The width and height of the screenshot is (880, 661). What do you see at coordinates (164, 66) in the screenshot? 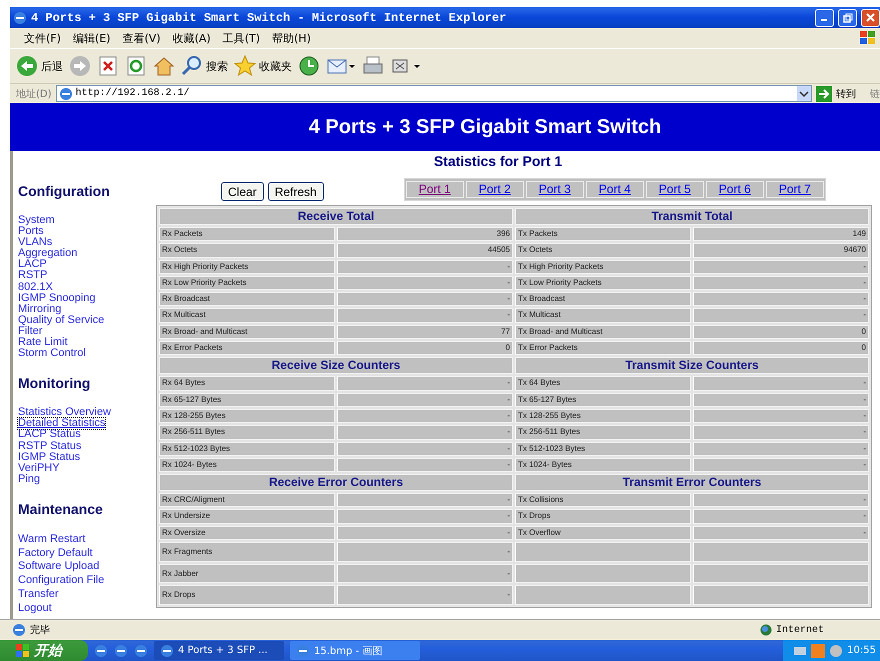
I see `home-icon` at bounding box center [164, 66].